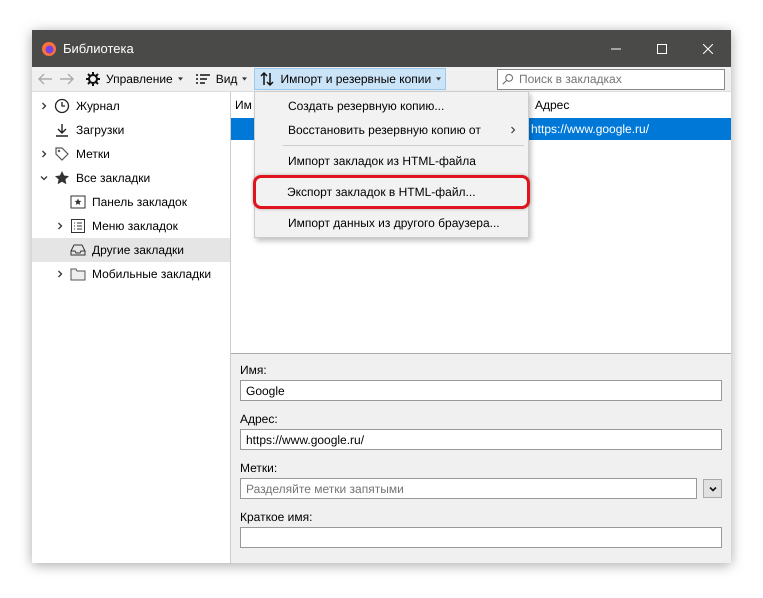 The image size is (763, 598). What do you see at coordinates (254, 371) in the screenshot?
I see `field-label: Имя:` at bounding box center [254, 371].